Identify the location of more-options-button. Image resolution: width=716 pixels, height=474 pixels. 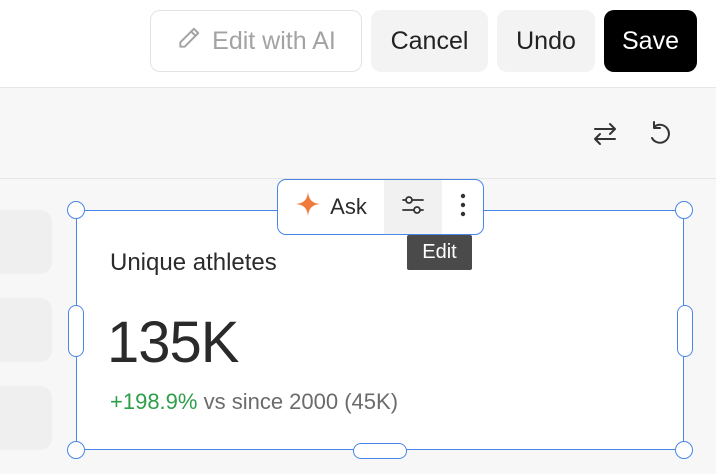
(462, 207).